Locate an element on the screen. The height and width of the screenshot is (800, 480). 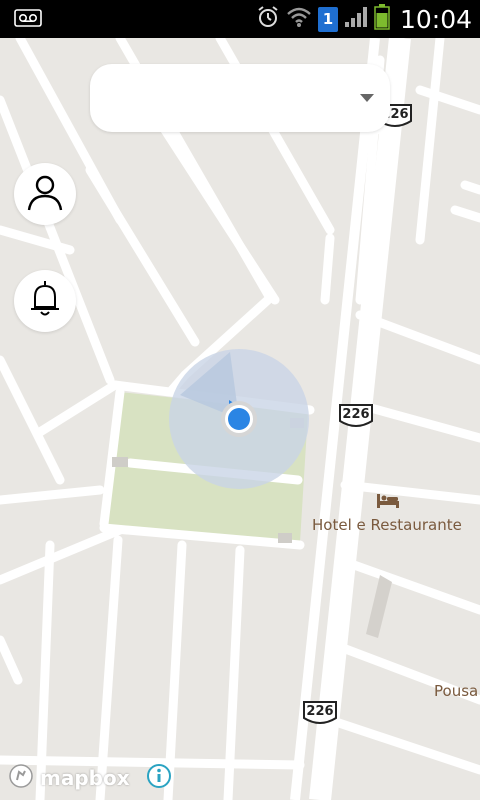
alarm-icon is located at coordinates (268, 19).